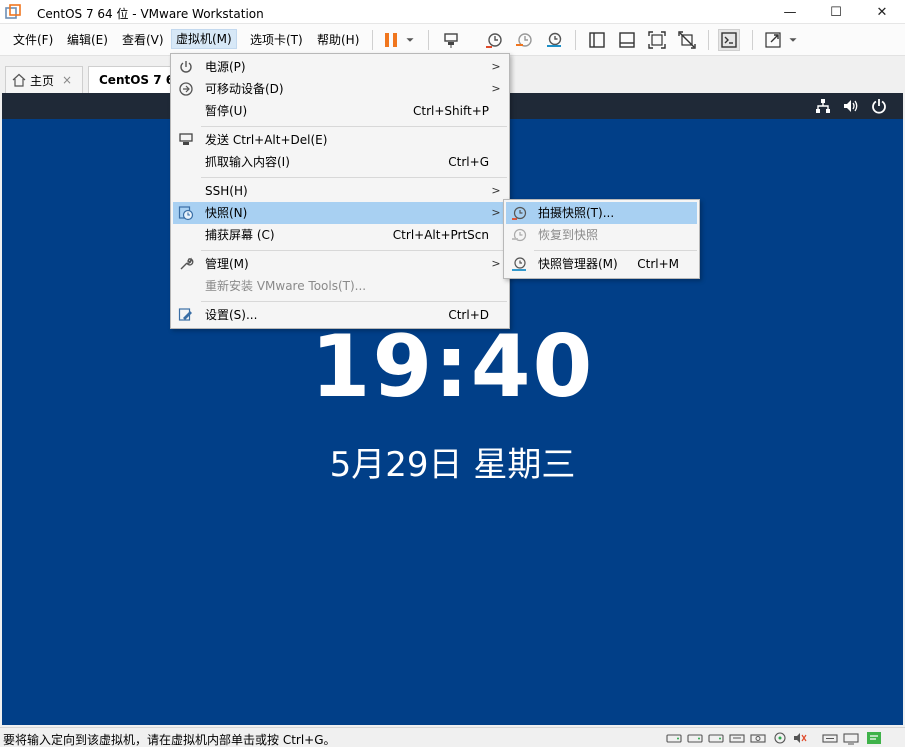 The image size is (905, 747). Describe the element at coordinates (758, 738) in the screenshot. I see `cdrom-icon` at that location.